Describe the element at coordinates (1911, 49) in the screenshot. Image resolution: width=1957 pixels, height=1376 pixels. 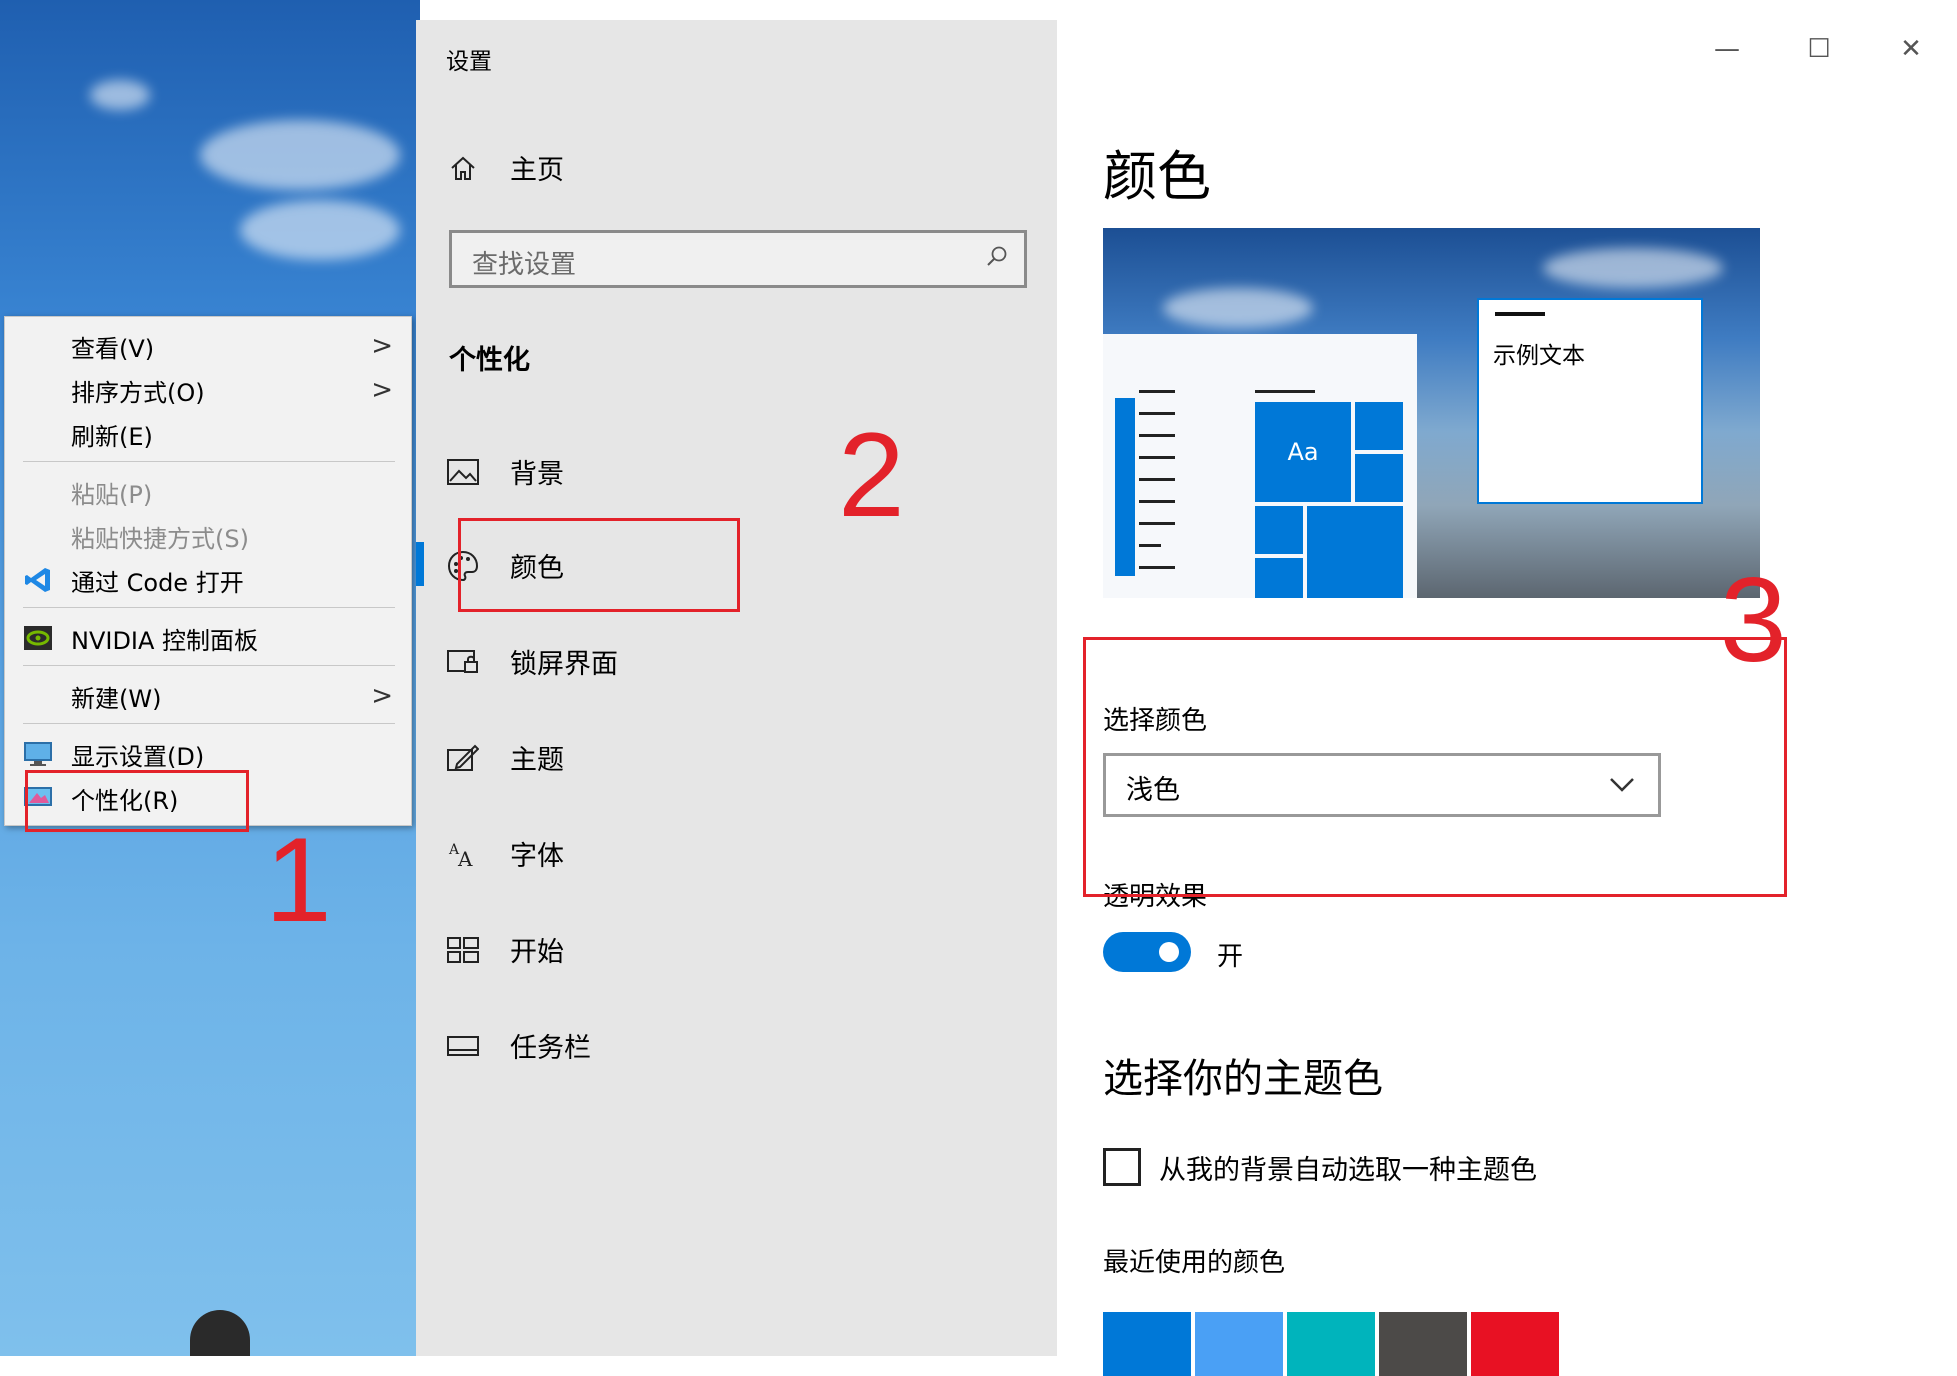
I see `close-button: ✕` at that location.